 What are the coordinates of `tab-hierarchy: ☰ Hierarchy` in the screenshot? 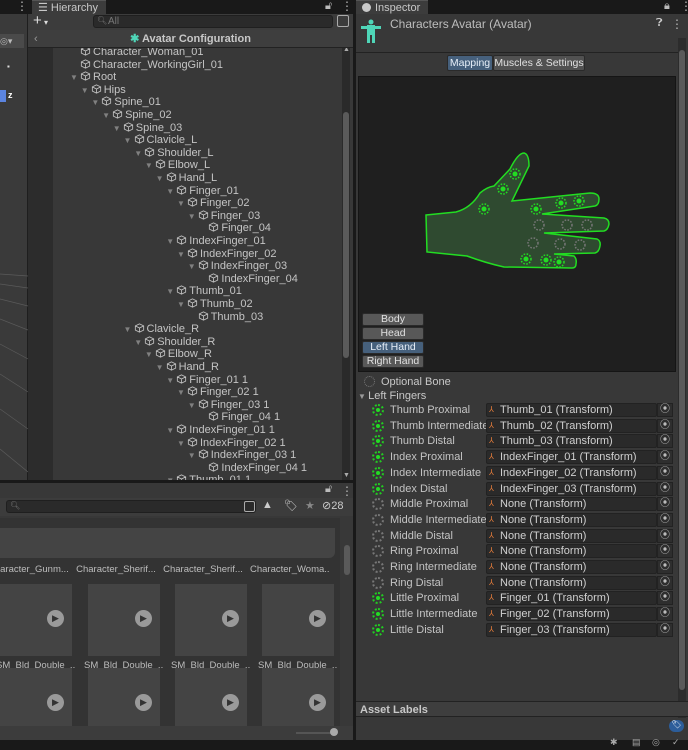 It's located at (69, 7).